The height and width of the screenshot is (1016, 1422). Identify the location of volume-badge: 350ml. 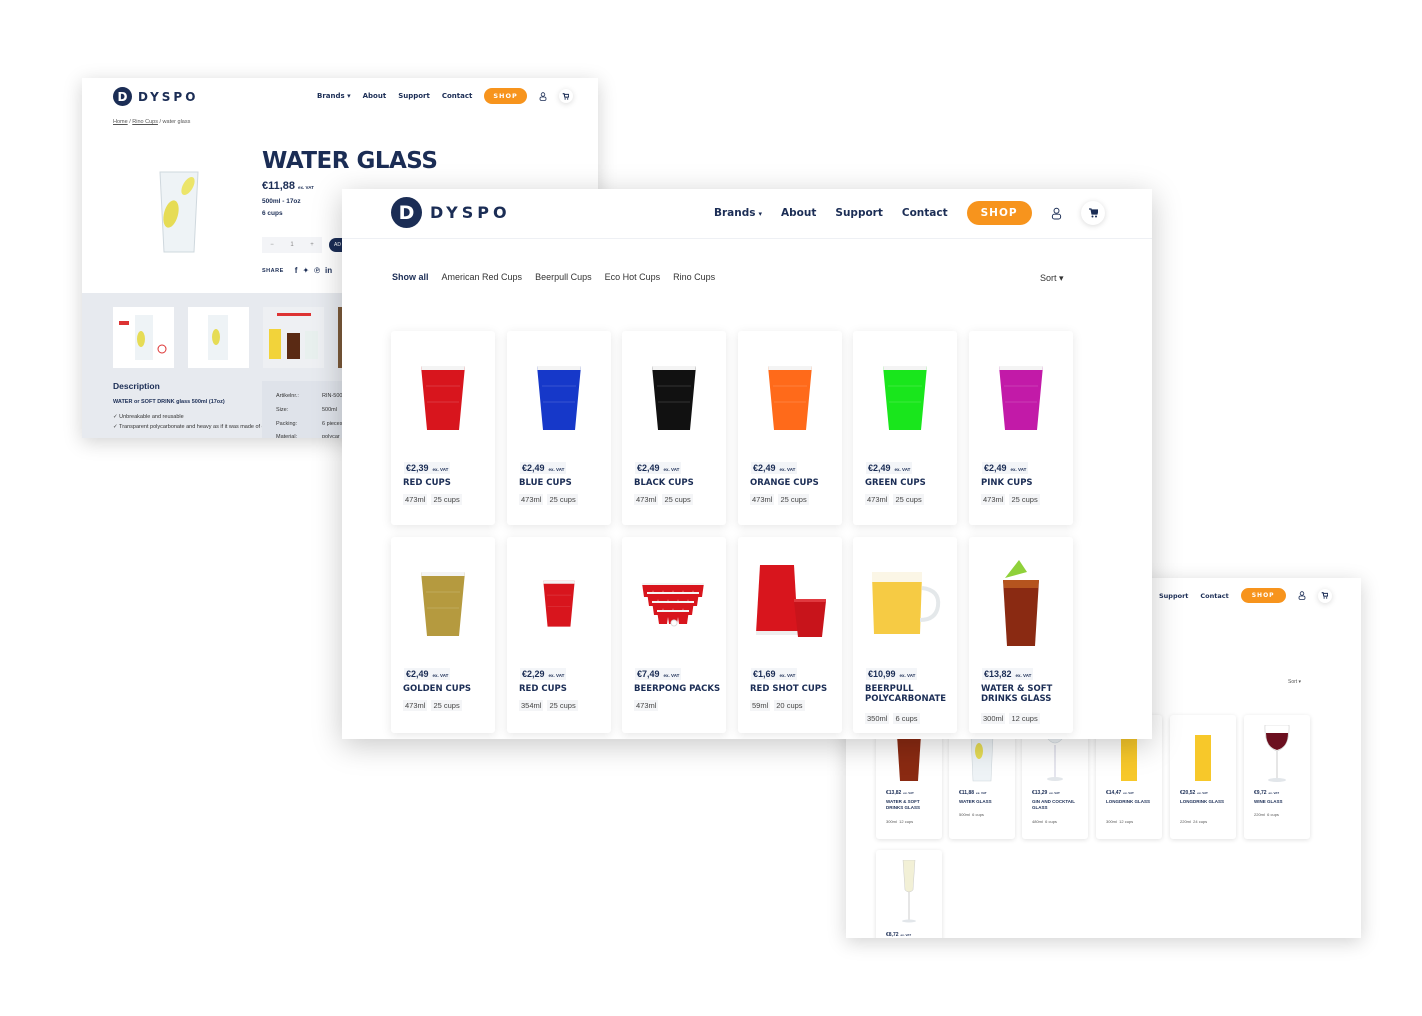
(877, 718).